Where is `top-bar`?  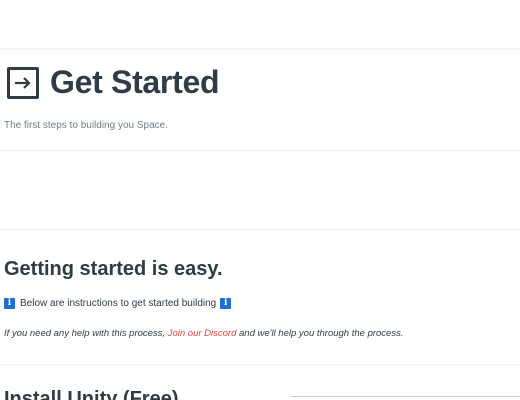 top-bar is located at coordinates (260, 24).